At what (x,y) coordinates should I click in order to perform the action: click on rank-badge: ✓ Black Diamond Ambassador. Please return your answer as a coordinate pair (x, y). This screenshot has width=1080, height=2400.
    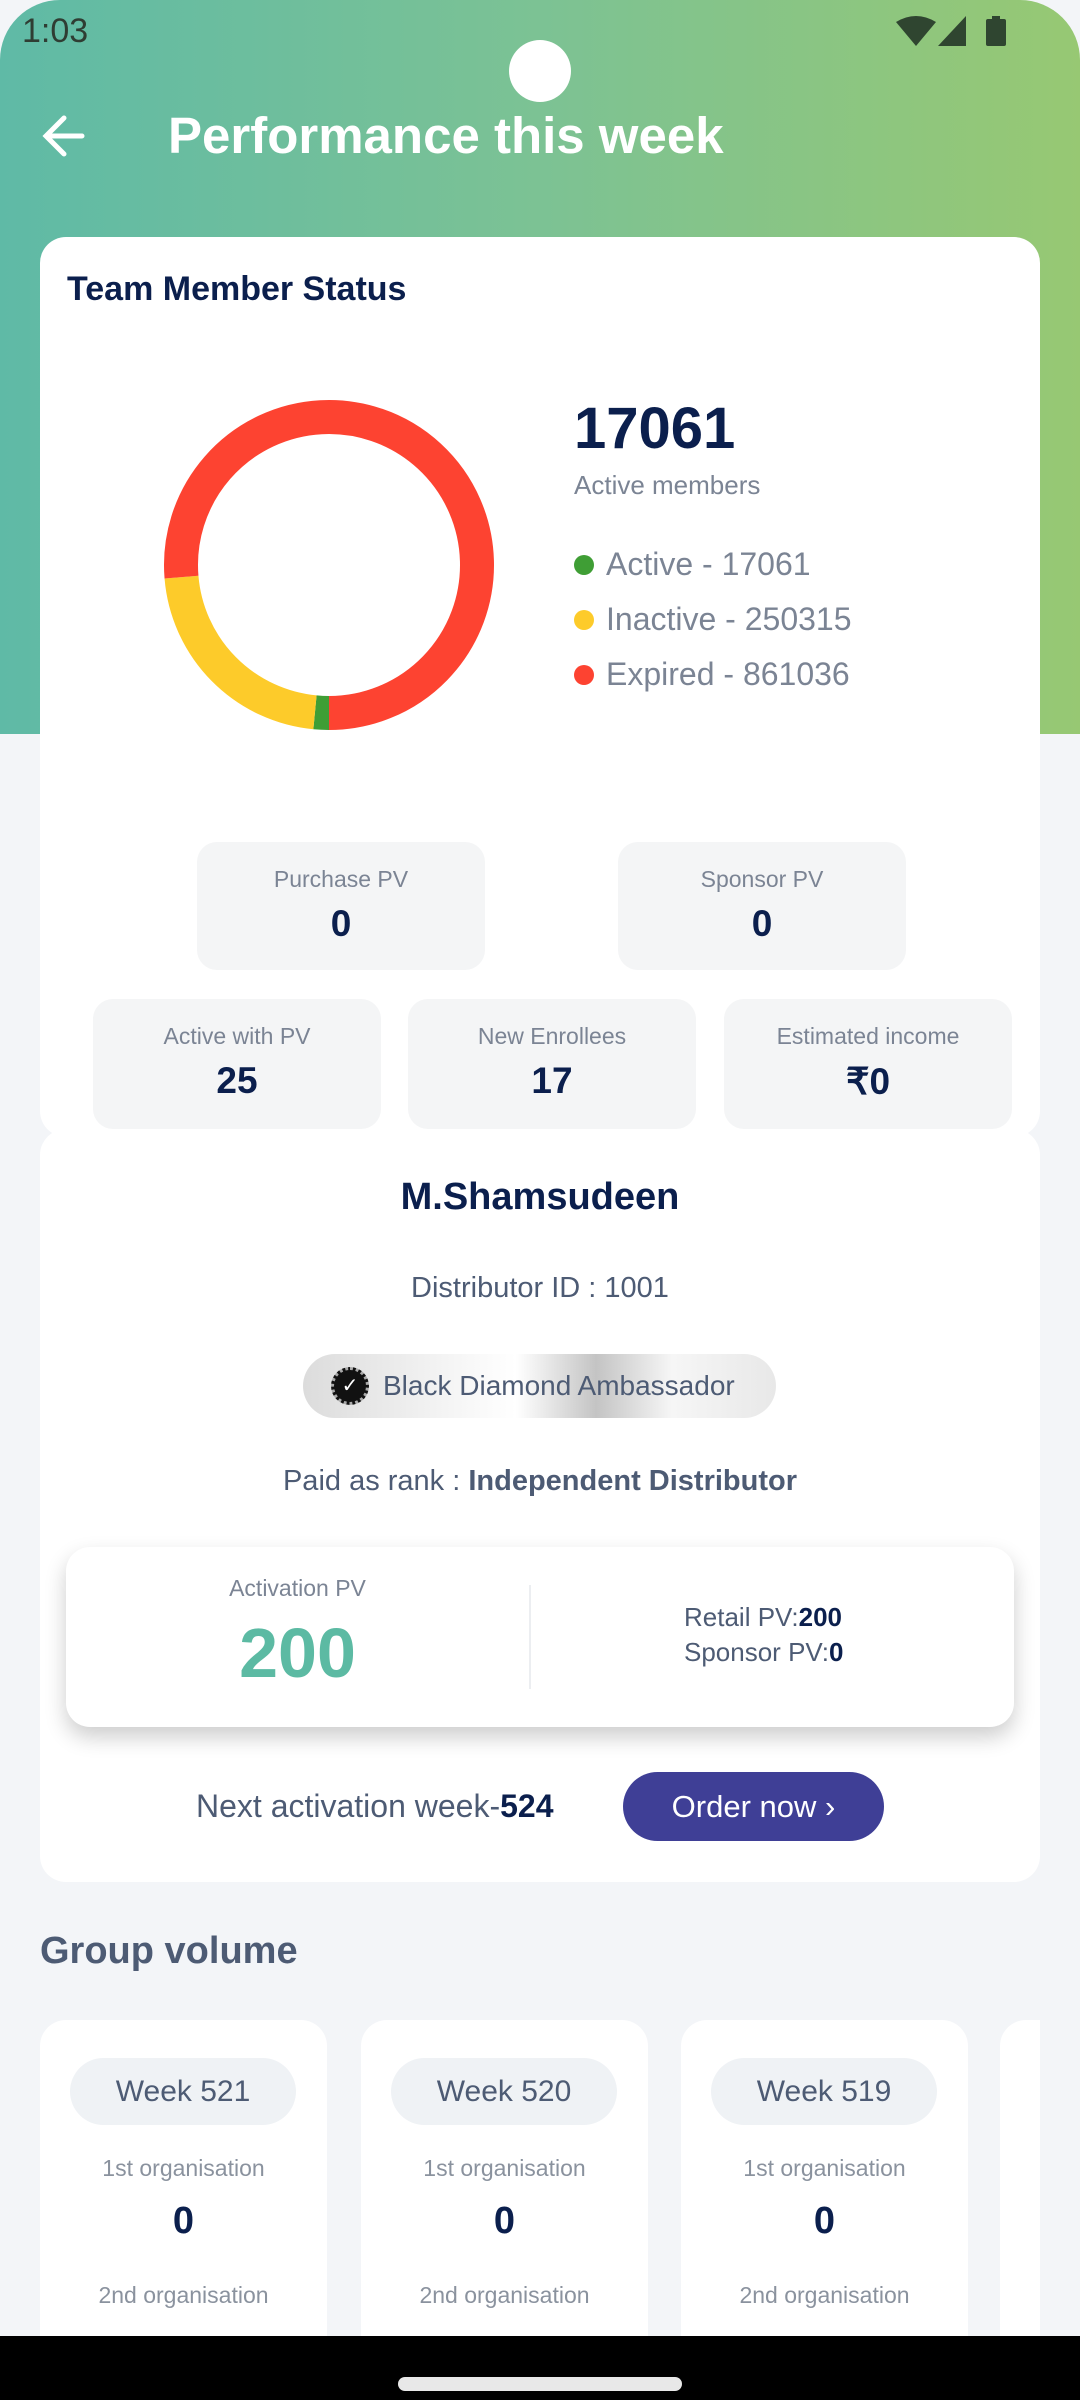
    Looking at the image, I should click on (539, 1386).